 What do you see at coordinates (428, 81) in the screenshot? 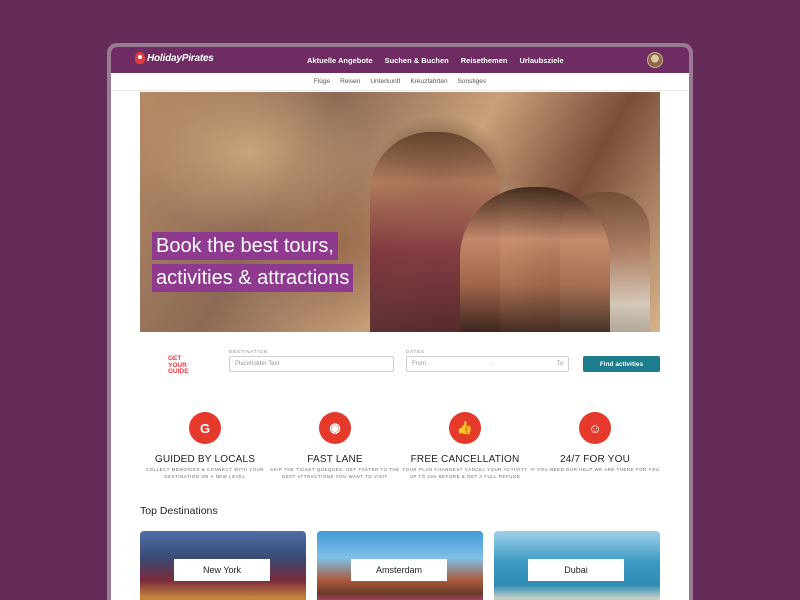
I see `subnav-item-kreuzfahrten: Kreuzfahrten` at bounding box center [428, 81].